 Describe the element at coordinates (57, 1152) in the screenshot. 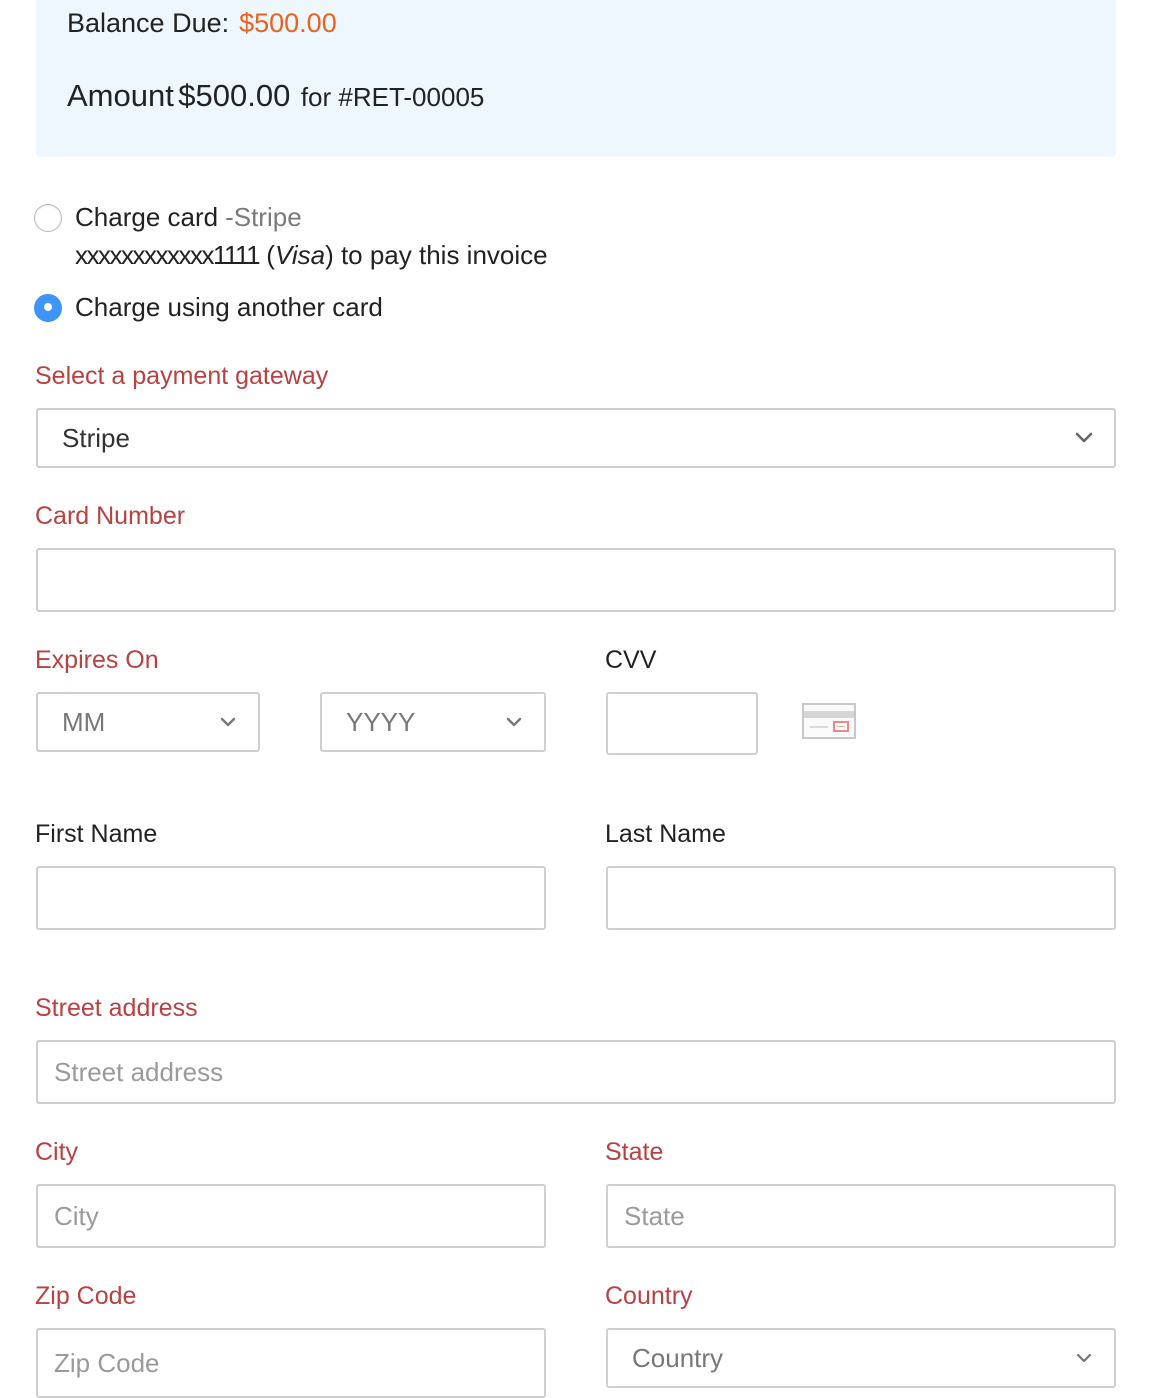

I see `city-label: City` at that location.